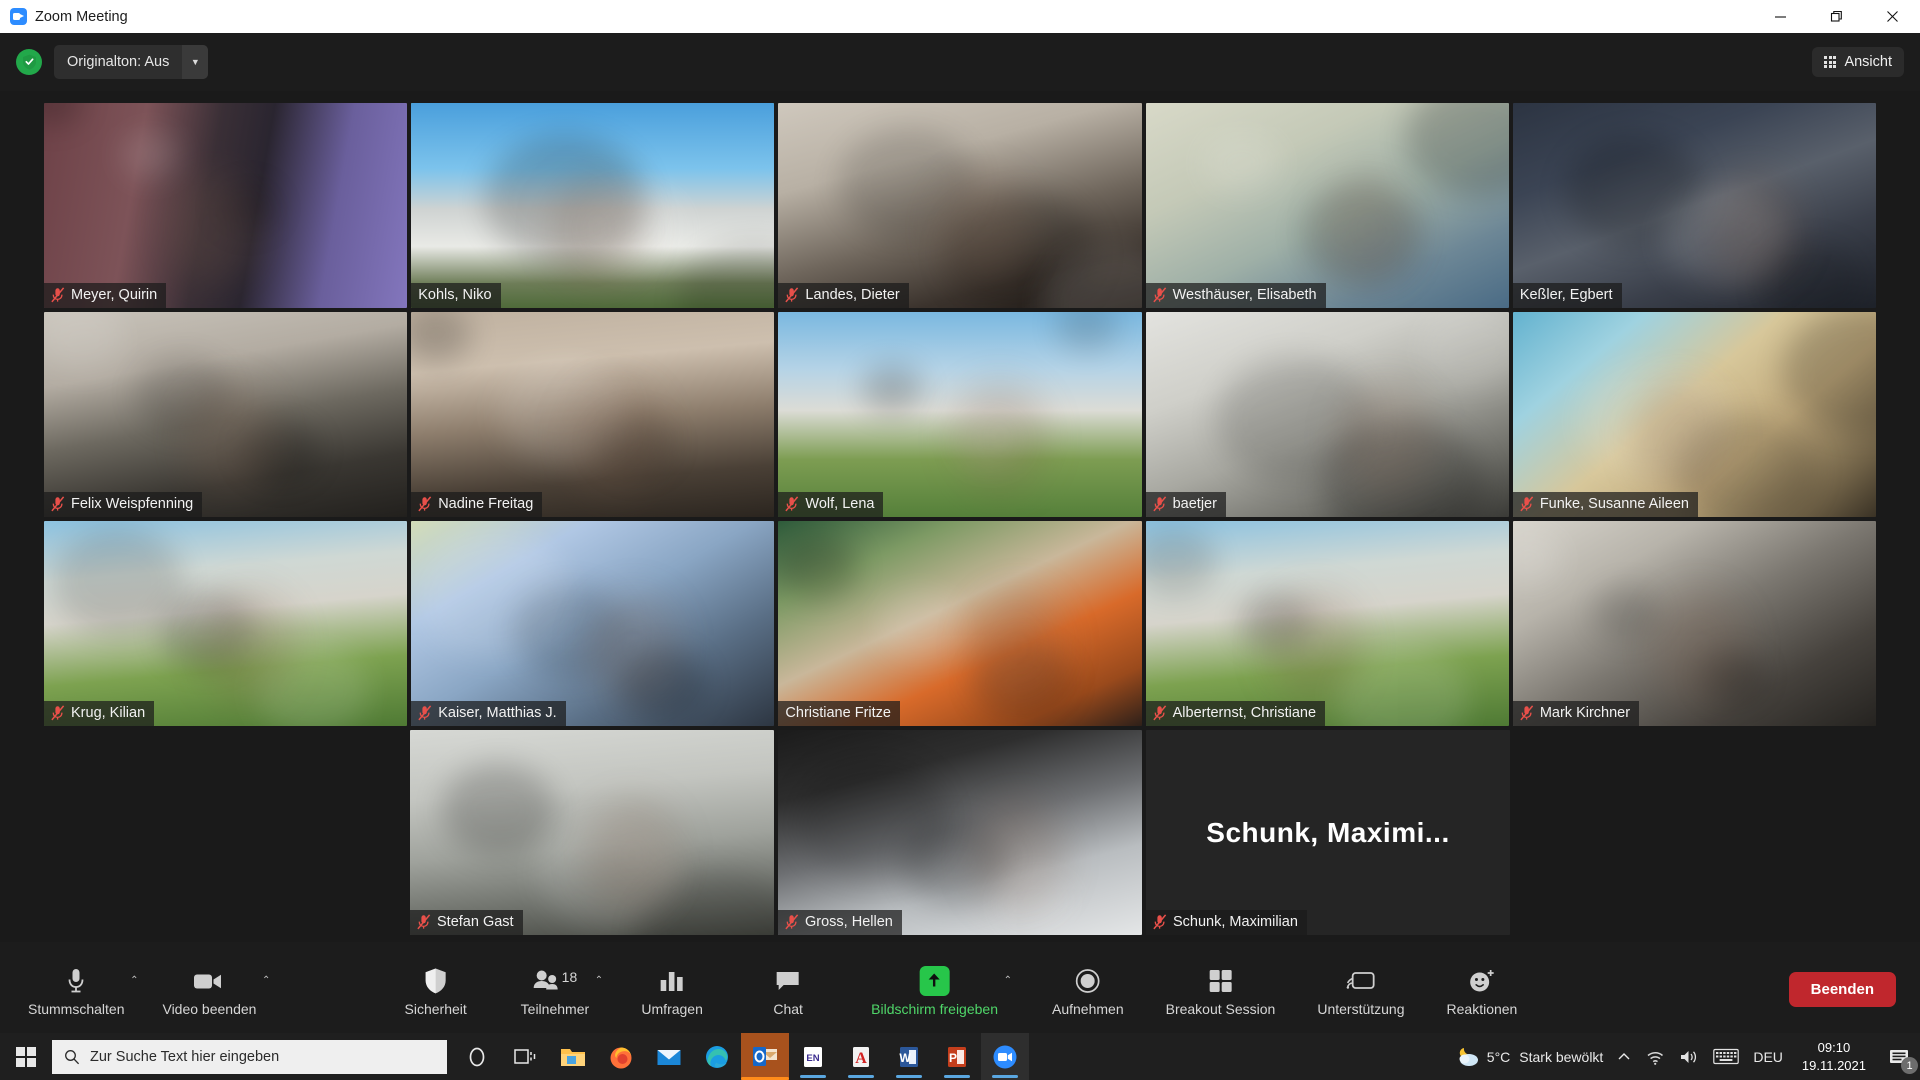 This screenshot has width=1920, height=1080. What do you see at coordinates (1694, 623) in the screenshot?
I see `participant-tile: Mark Kirchner` at bounding box center [1694, 623].